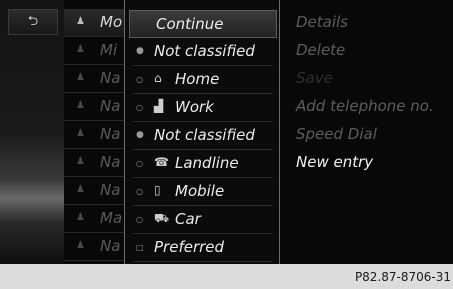 This screenshot has width=453, height=289. Describe the element at coordinates (111, 22) in the screenshot. I see `contact-name: Mo` at that location.